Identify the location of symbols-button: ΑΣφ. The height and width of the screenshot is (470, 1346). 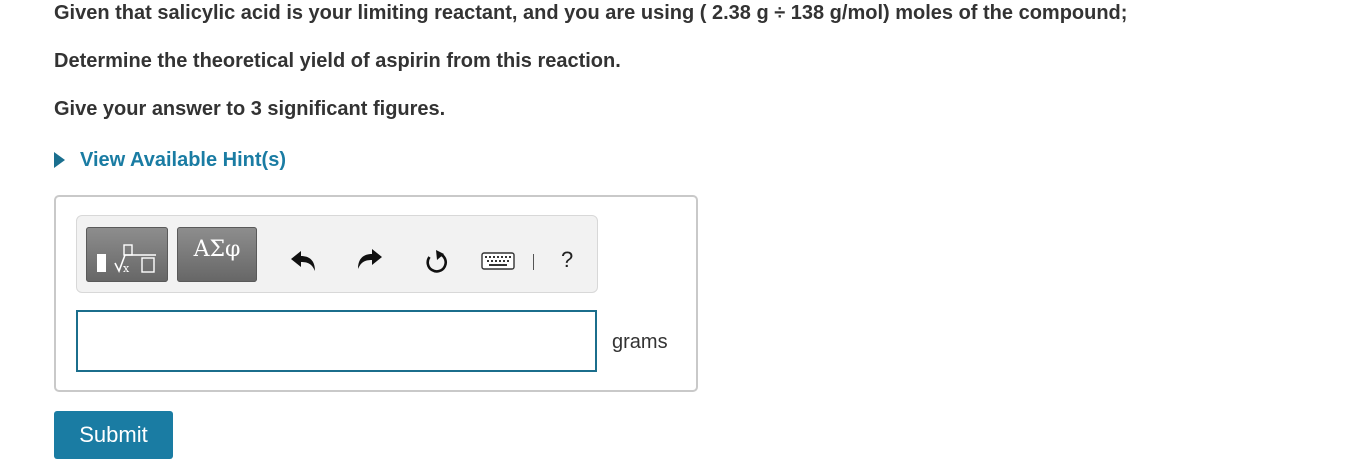
(217, 254).